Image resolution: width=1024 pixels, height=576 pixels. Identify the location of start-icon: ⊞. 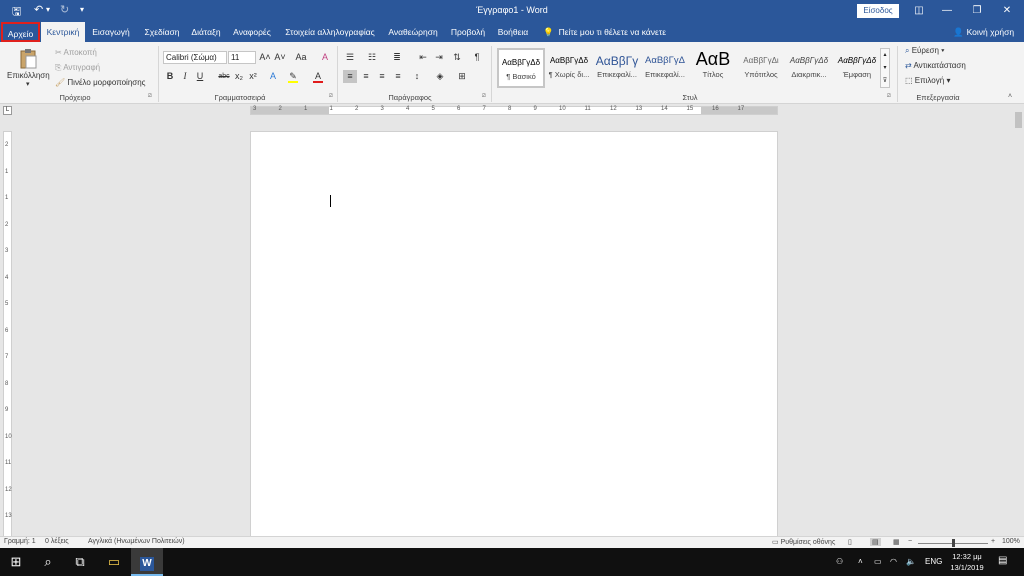
(16, 562).